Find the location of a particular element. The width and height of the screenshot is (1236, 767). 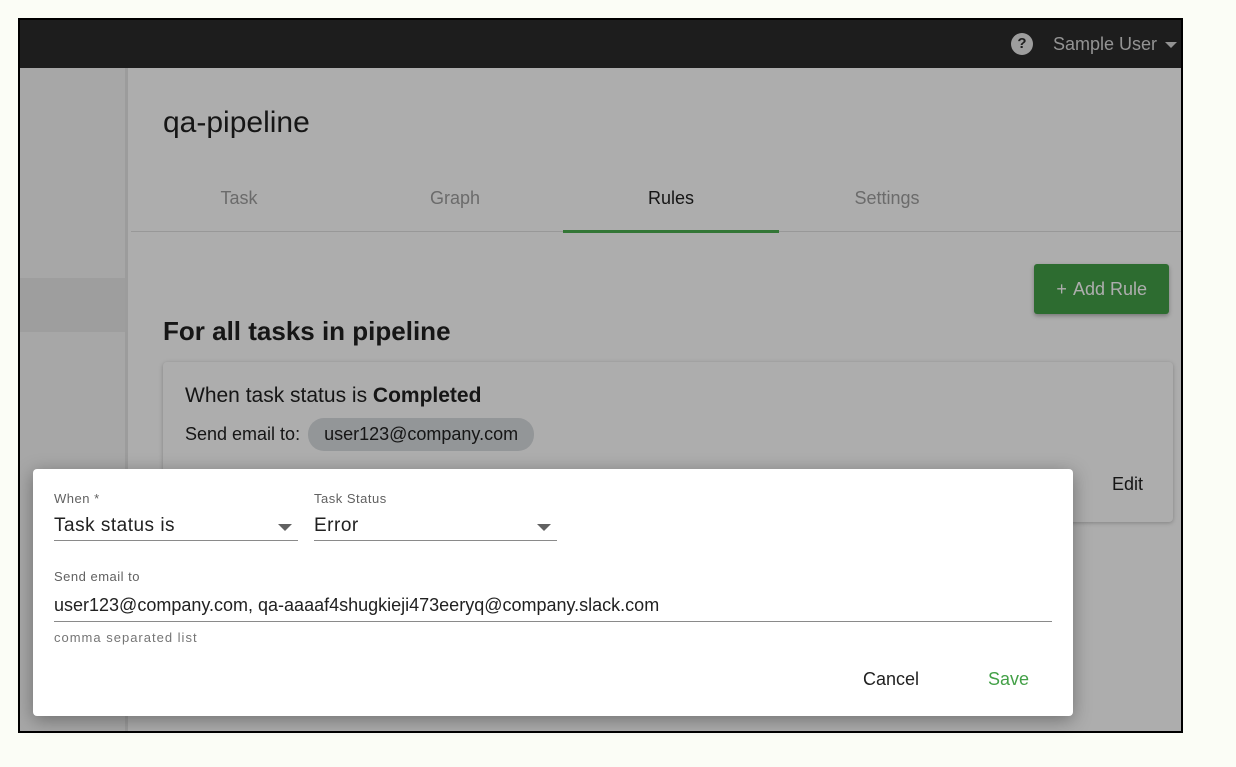

save-button: Save is located at coordinates (1008, 679).